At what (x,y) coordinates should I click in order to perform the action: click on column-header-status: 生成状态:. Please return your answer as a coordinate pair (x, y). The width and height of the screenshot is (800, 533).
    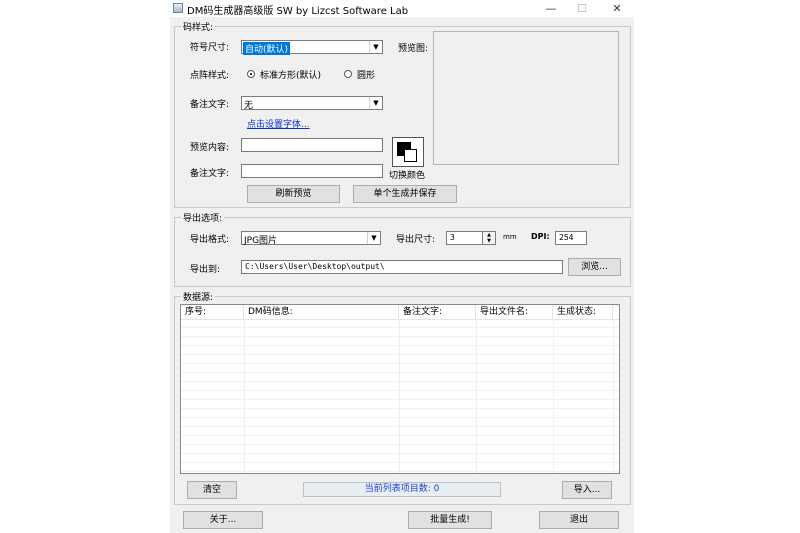
    Looking at the image, I should click on (583, 312).